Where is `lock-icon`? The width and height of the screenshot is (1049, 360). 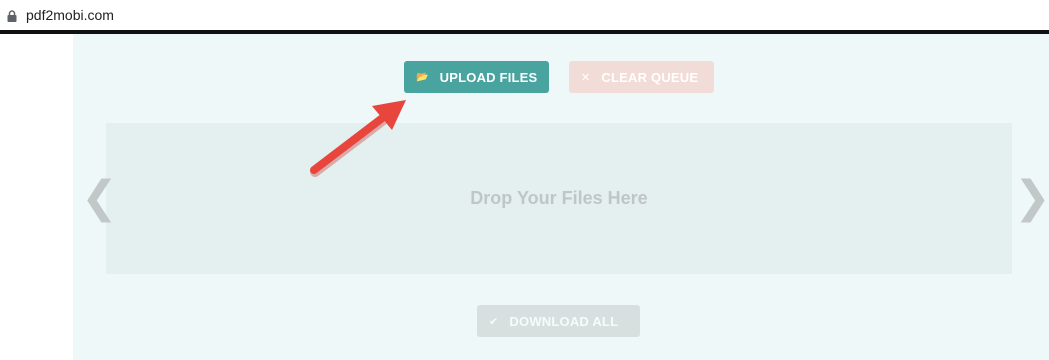 lock-icon is located at coordinates (12, 16).